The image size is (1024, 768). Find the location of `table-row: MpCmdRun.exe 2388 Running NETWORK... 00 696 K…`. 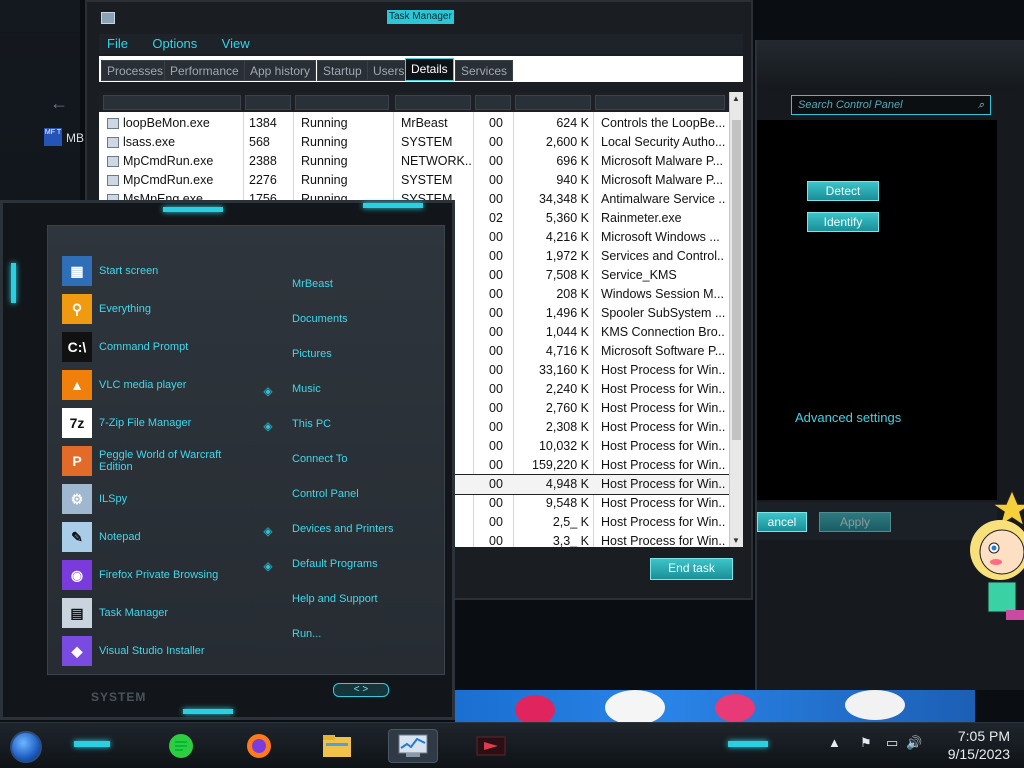

table-row: MpCmdRun.exe 2388 Running NETWORK... 00 696 K… is located at coordinates (414, 161).